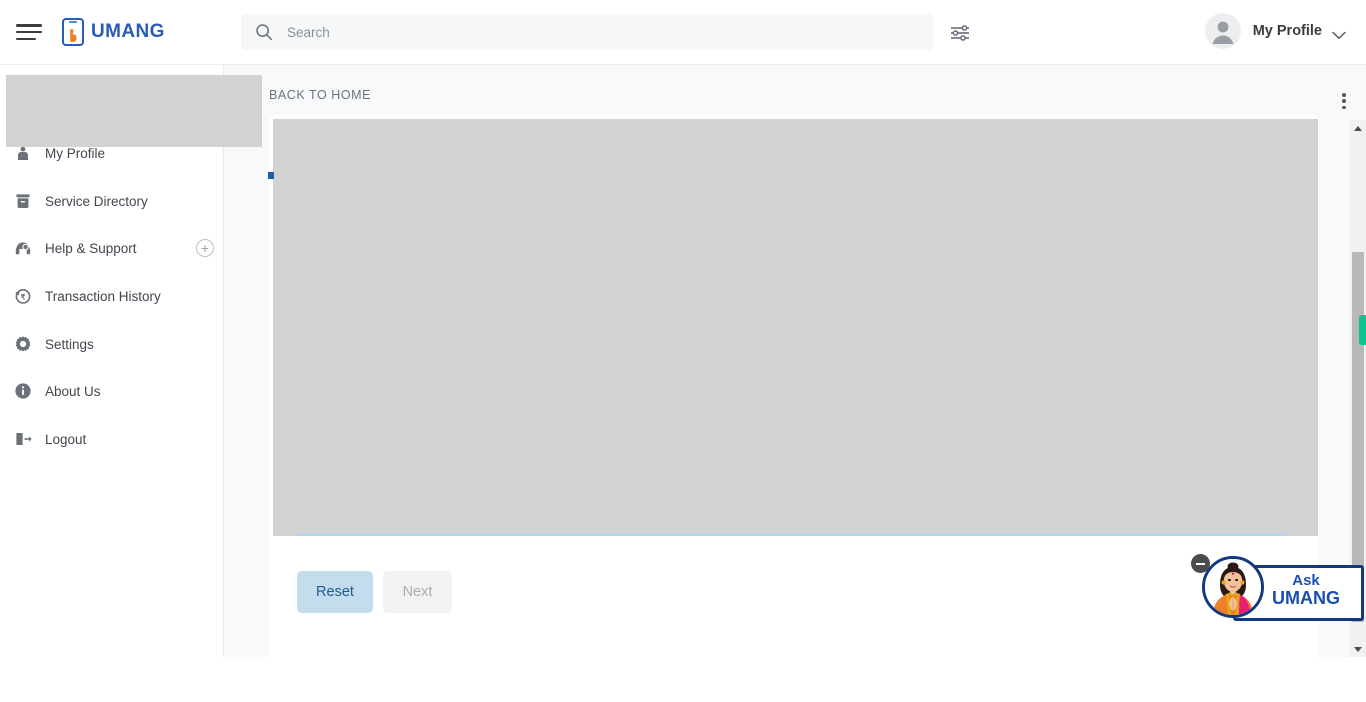 This screenshot has height=702, width=1366. Describe the element at coordinates (112, 439) in the screenshot. I see `sidebar-item-logout: Logout` at that location.